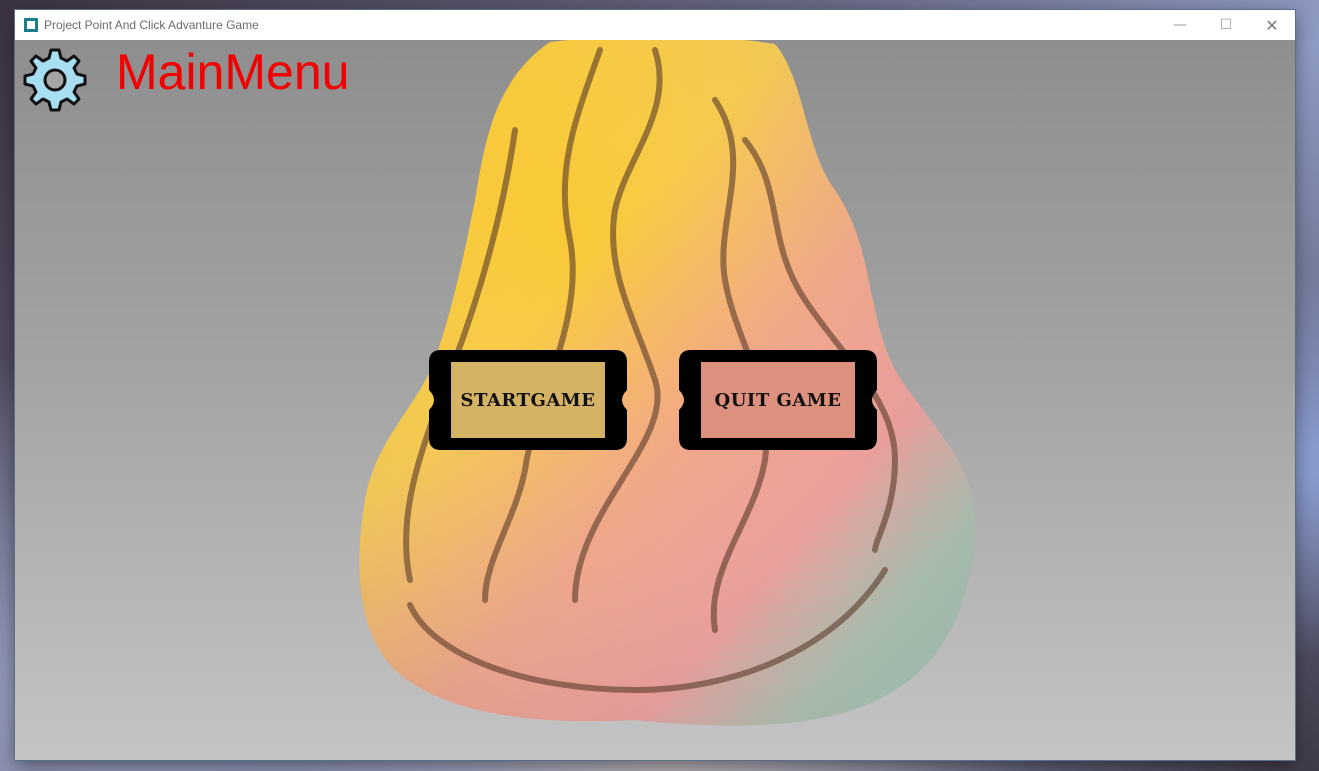 The height and width of the screenshot is (771, 1319). I want to click on quit-game-label: QUIT GAME, so click(778, 400).